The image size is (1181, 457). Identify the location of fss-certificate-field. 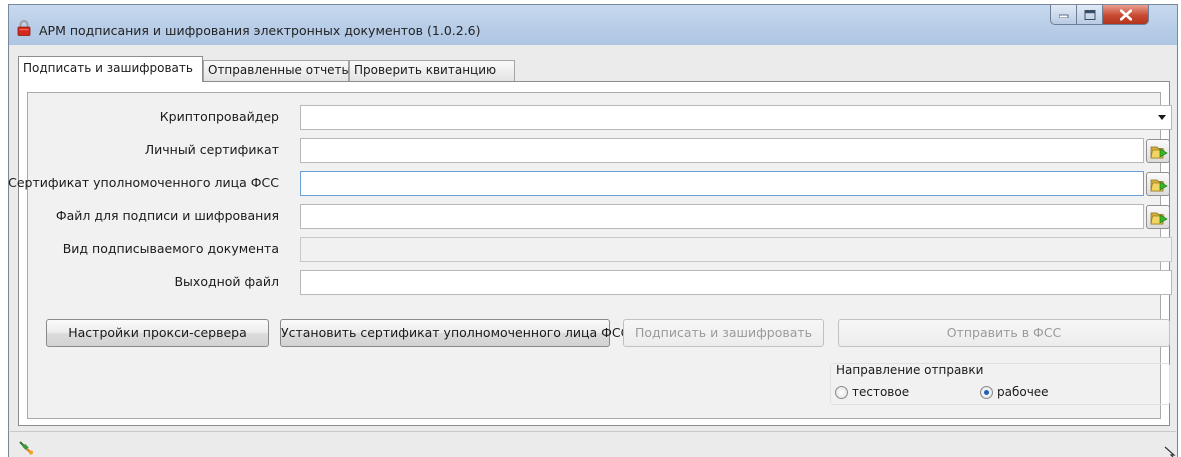
(722, 183).